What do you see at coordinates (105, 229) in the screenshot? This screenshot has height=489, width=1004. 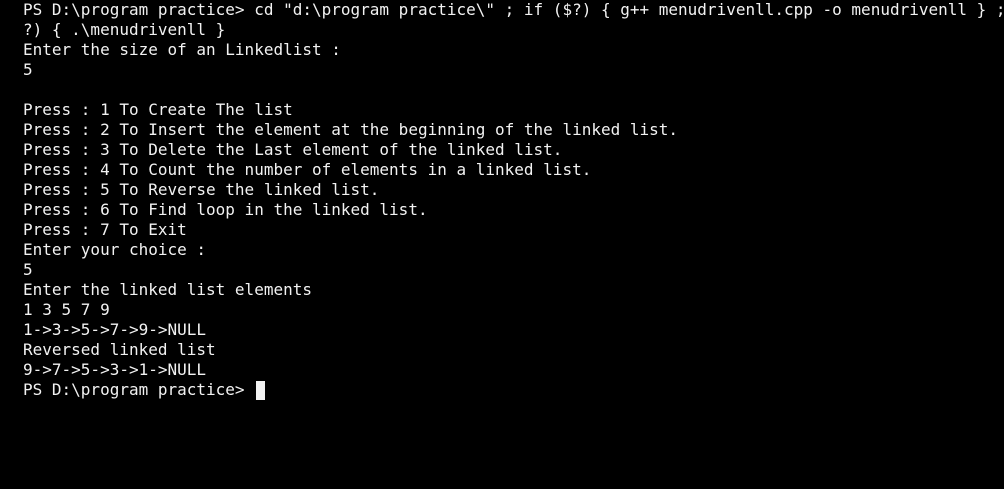 I see `menu-line: Press : 7 To Exit` at bounding box center [105, 229].